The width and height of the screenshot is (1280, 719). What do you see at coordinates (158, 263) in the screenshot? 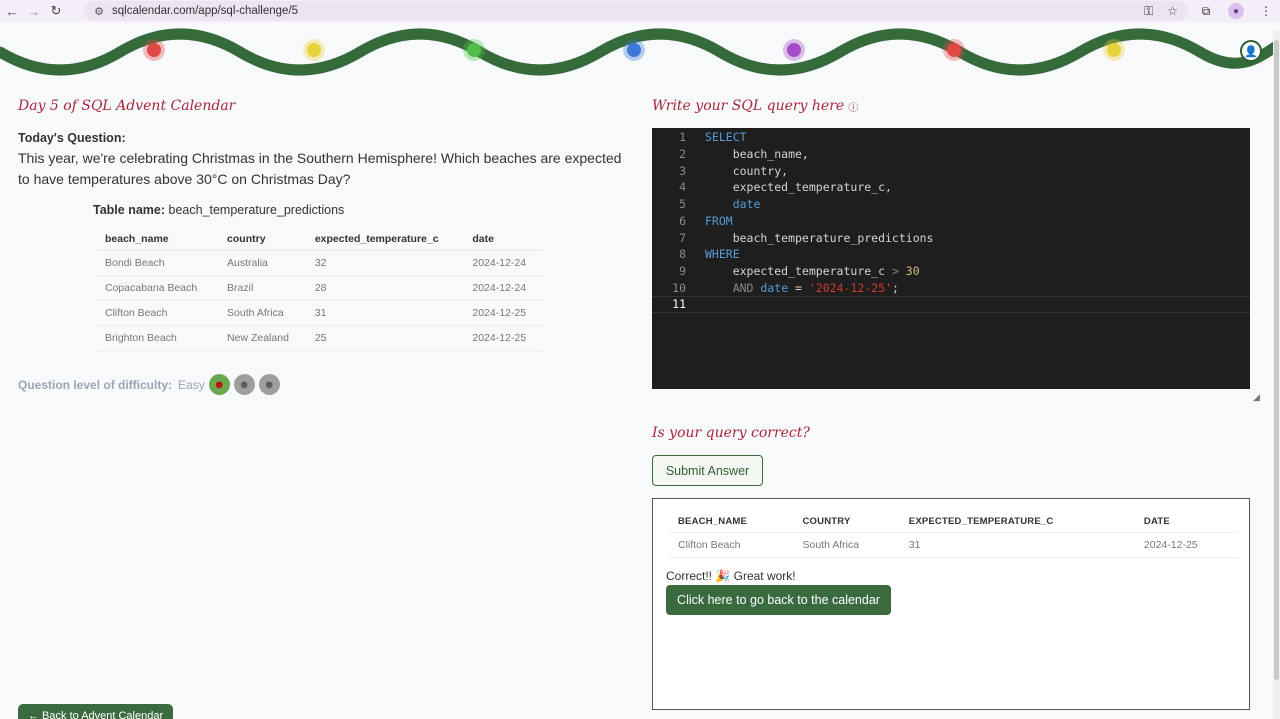
I see `table-cell: Bondi Beach` at bounding box center [158, 263].